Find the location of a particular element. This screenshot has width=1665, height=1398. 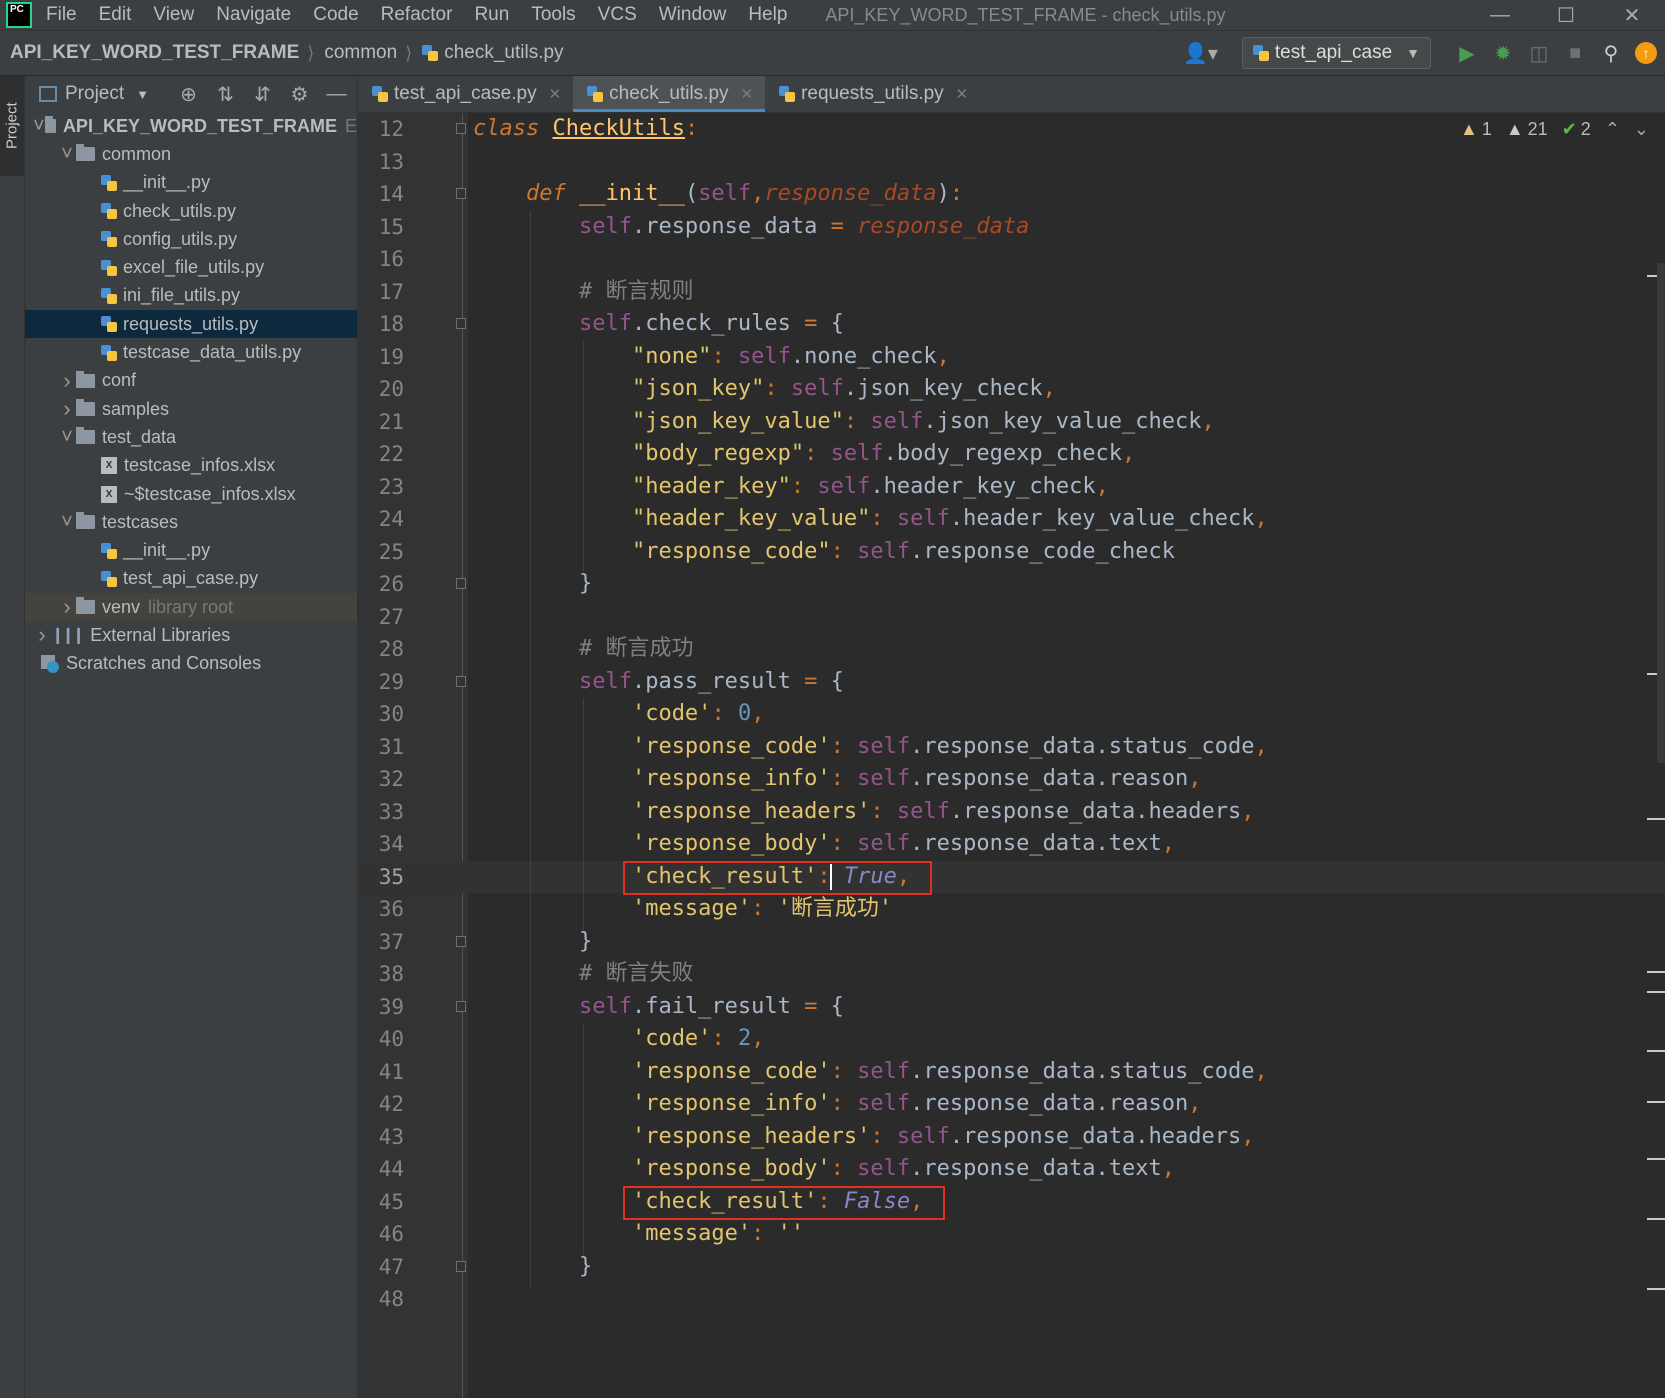

code-line: 12 class CheckUtils: is located at coordinates (1011, 129).